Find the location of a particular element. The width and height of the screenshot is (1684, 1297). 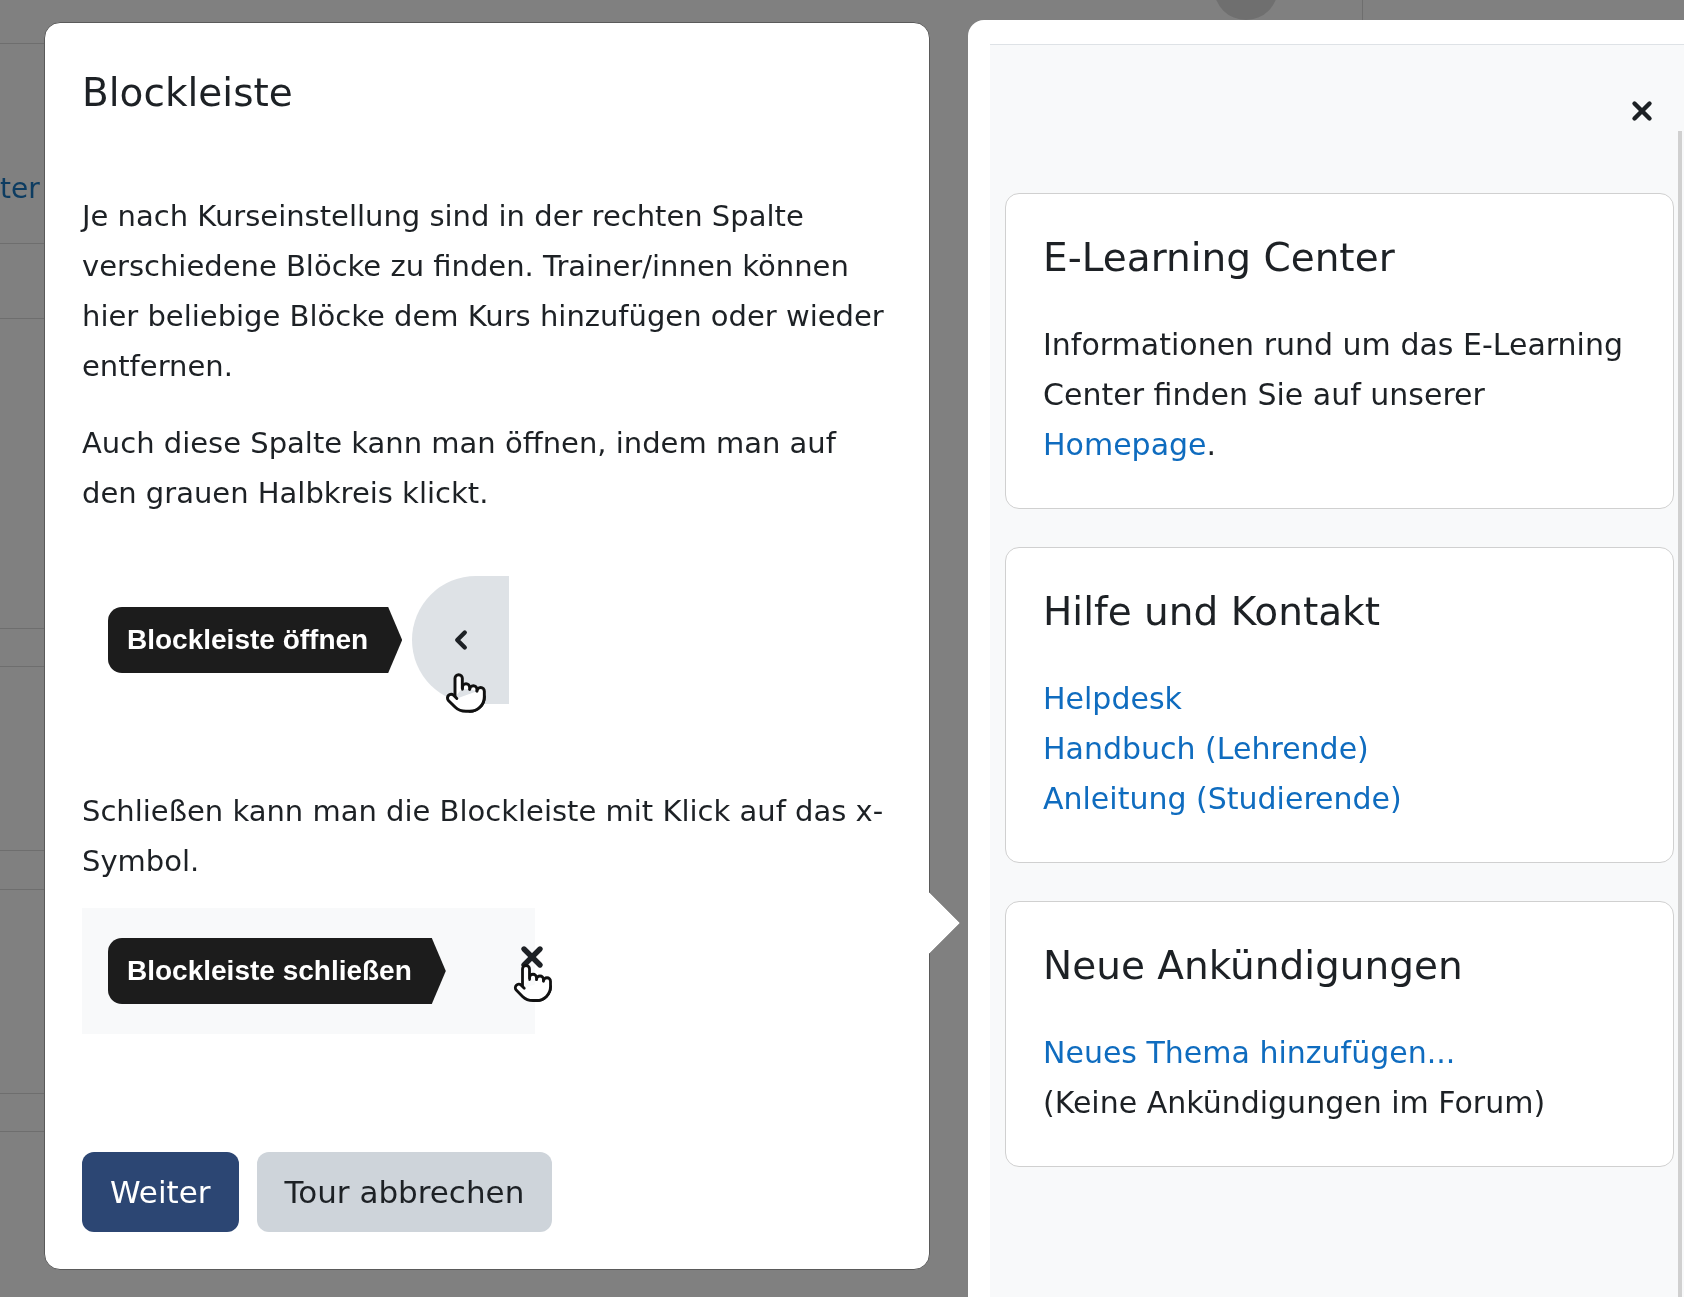

popover-text: Je nach Kurseinstellung sind in der rechten Spalte verschiedene Blöcke zu finden. Trainer/innen können hier beliebige Blöcke dem Kurs hinzufügen oder wieder entfernen. is located at coordinates (483, 291).